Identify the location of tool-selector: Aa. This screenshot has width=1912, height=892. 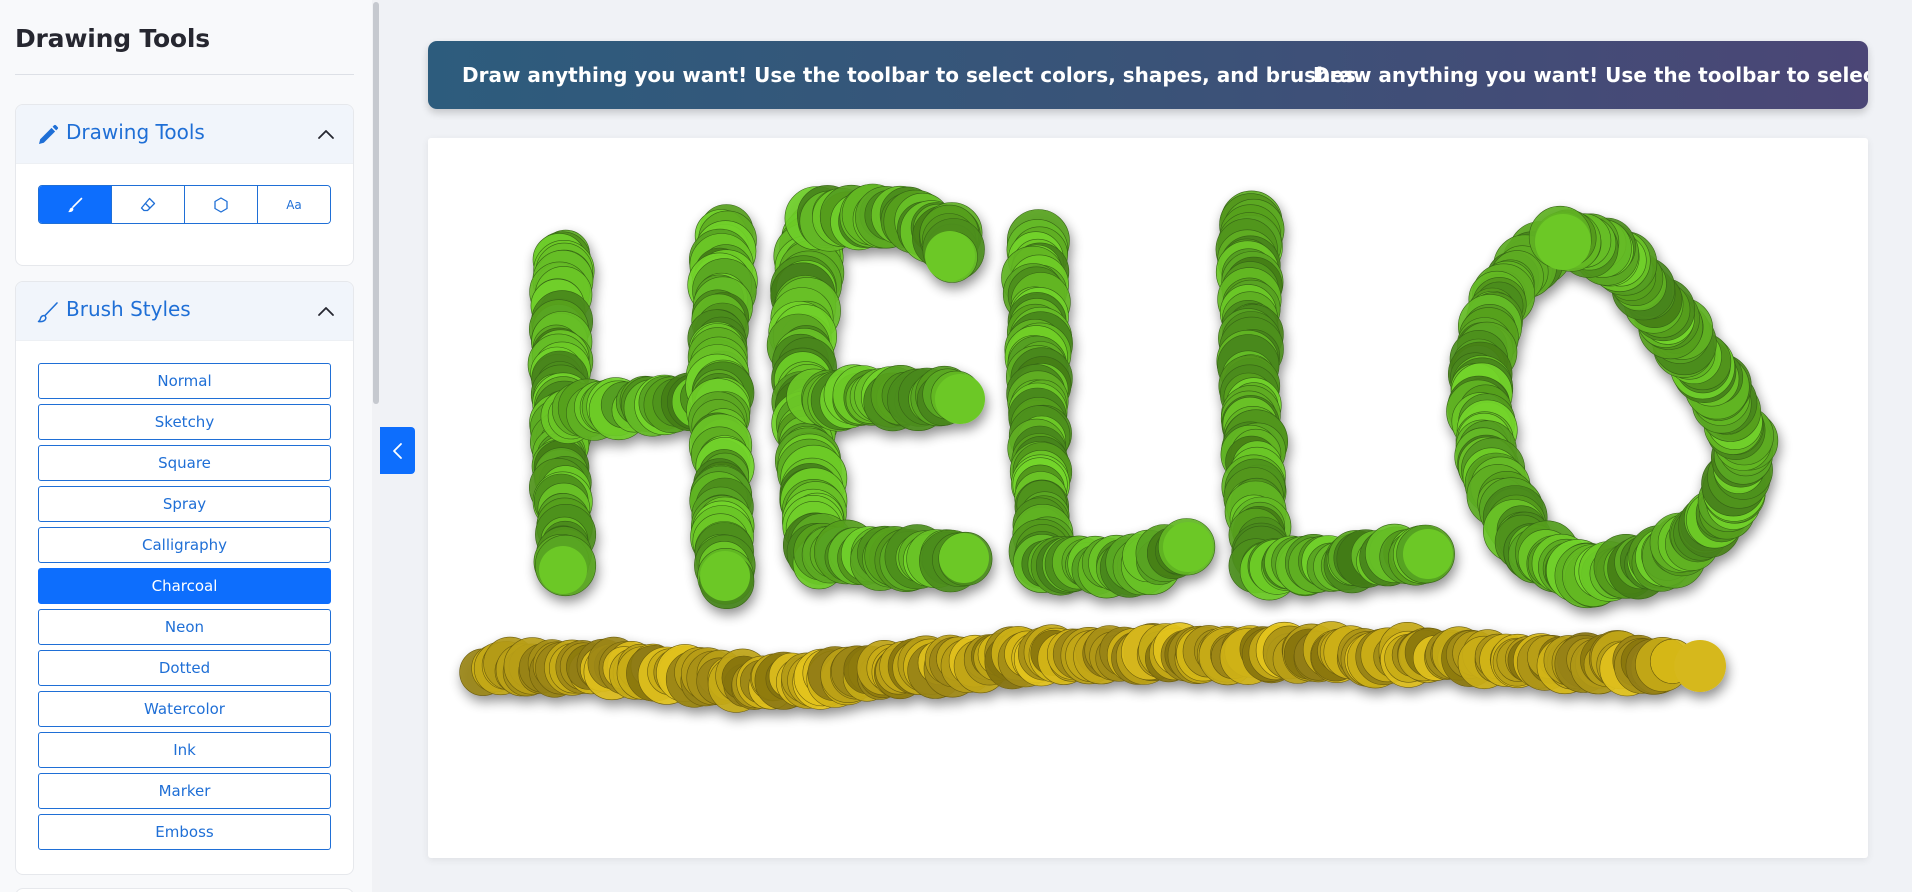
(184, 204).